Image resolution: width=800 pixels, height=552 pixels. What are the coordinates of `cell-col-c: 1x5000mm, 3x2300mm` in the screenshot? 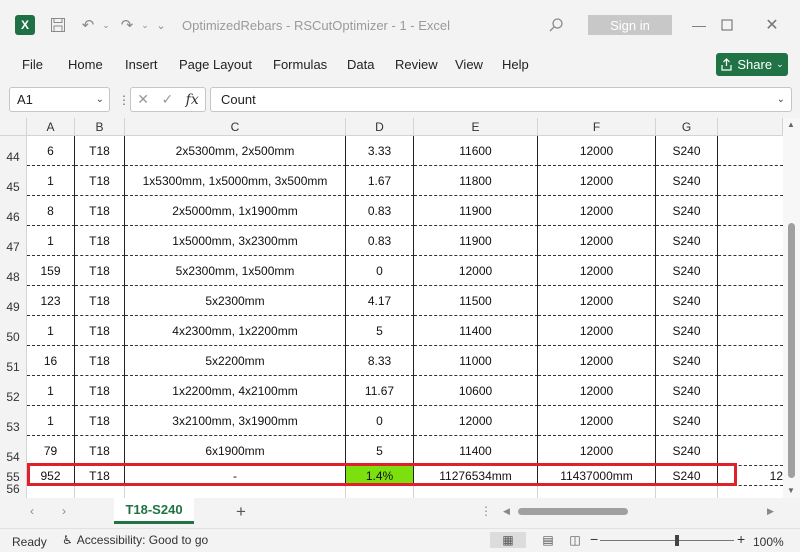 It's located at (235, 241).